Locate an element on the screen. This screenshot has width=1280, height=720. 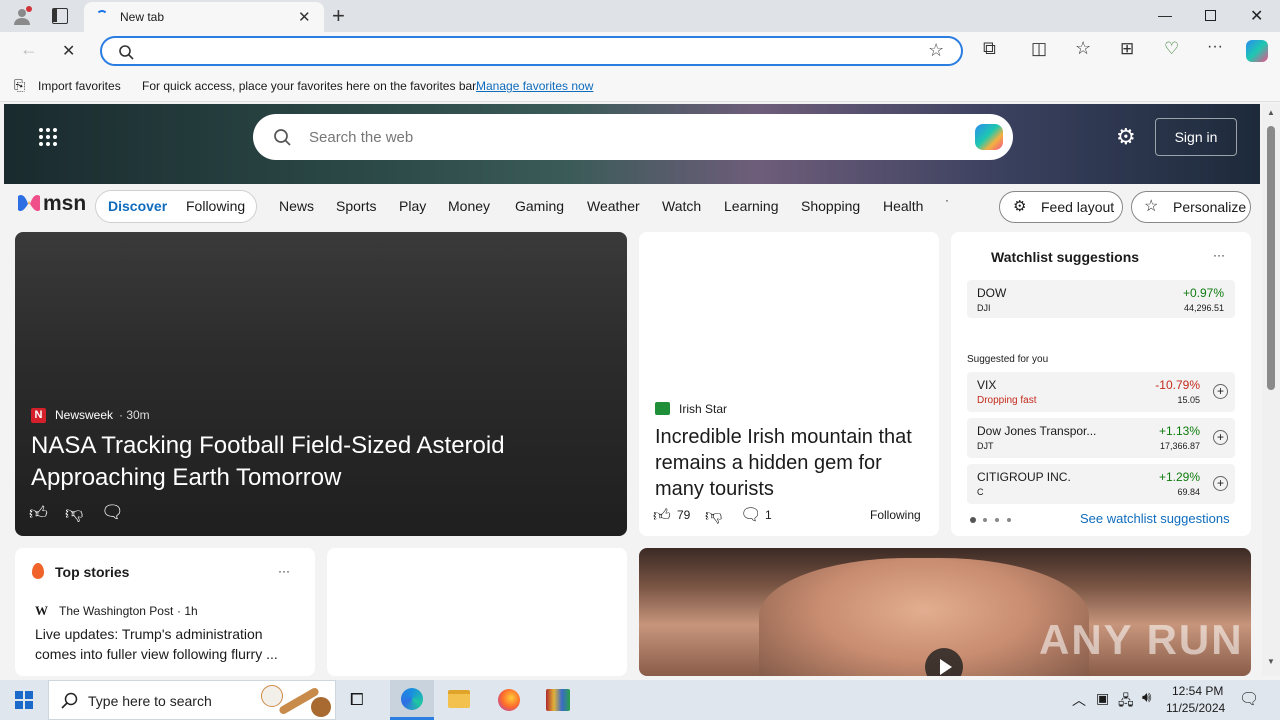
nav-shopping: Shopping is located at coordinates (830, 206).